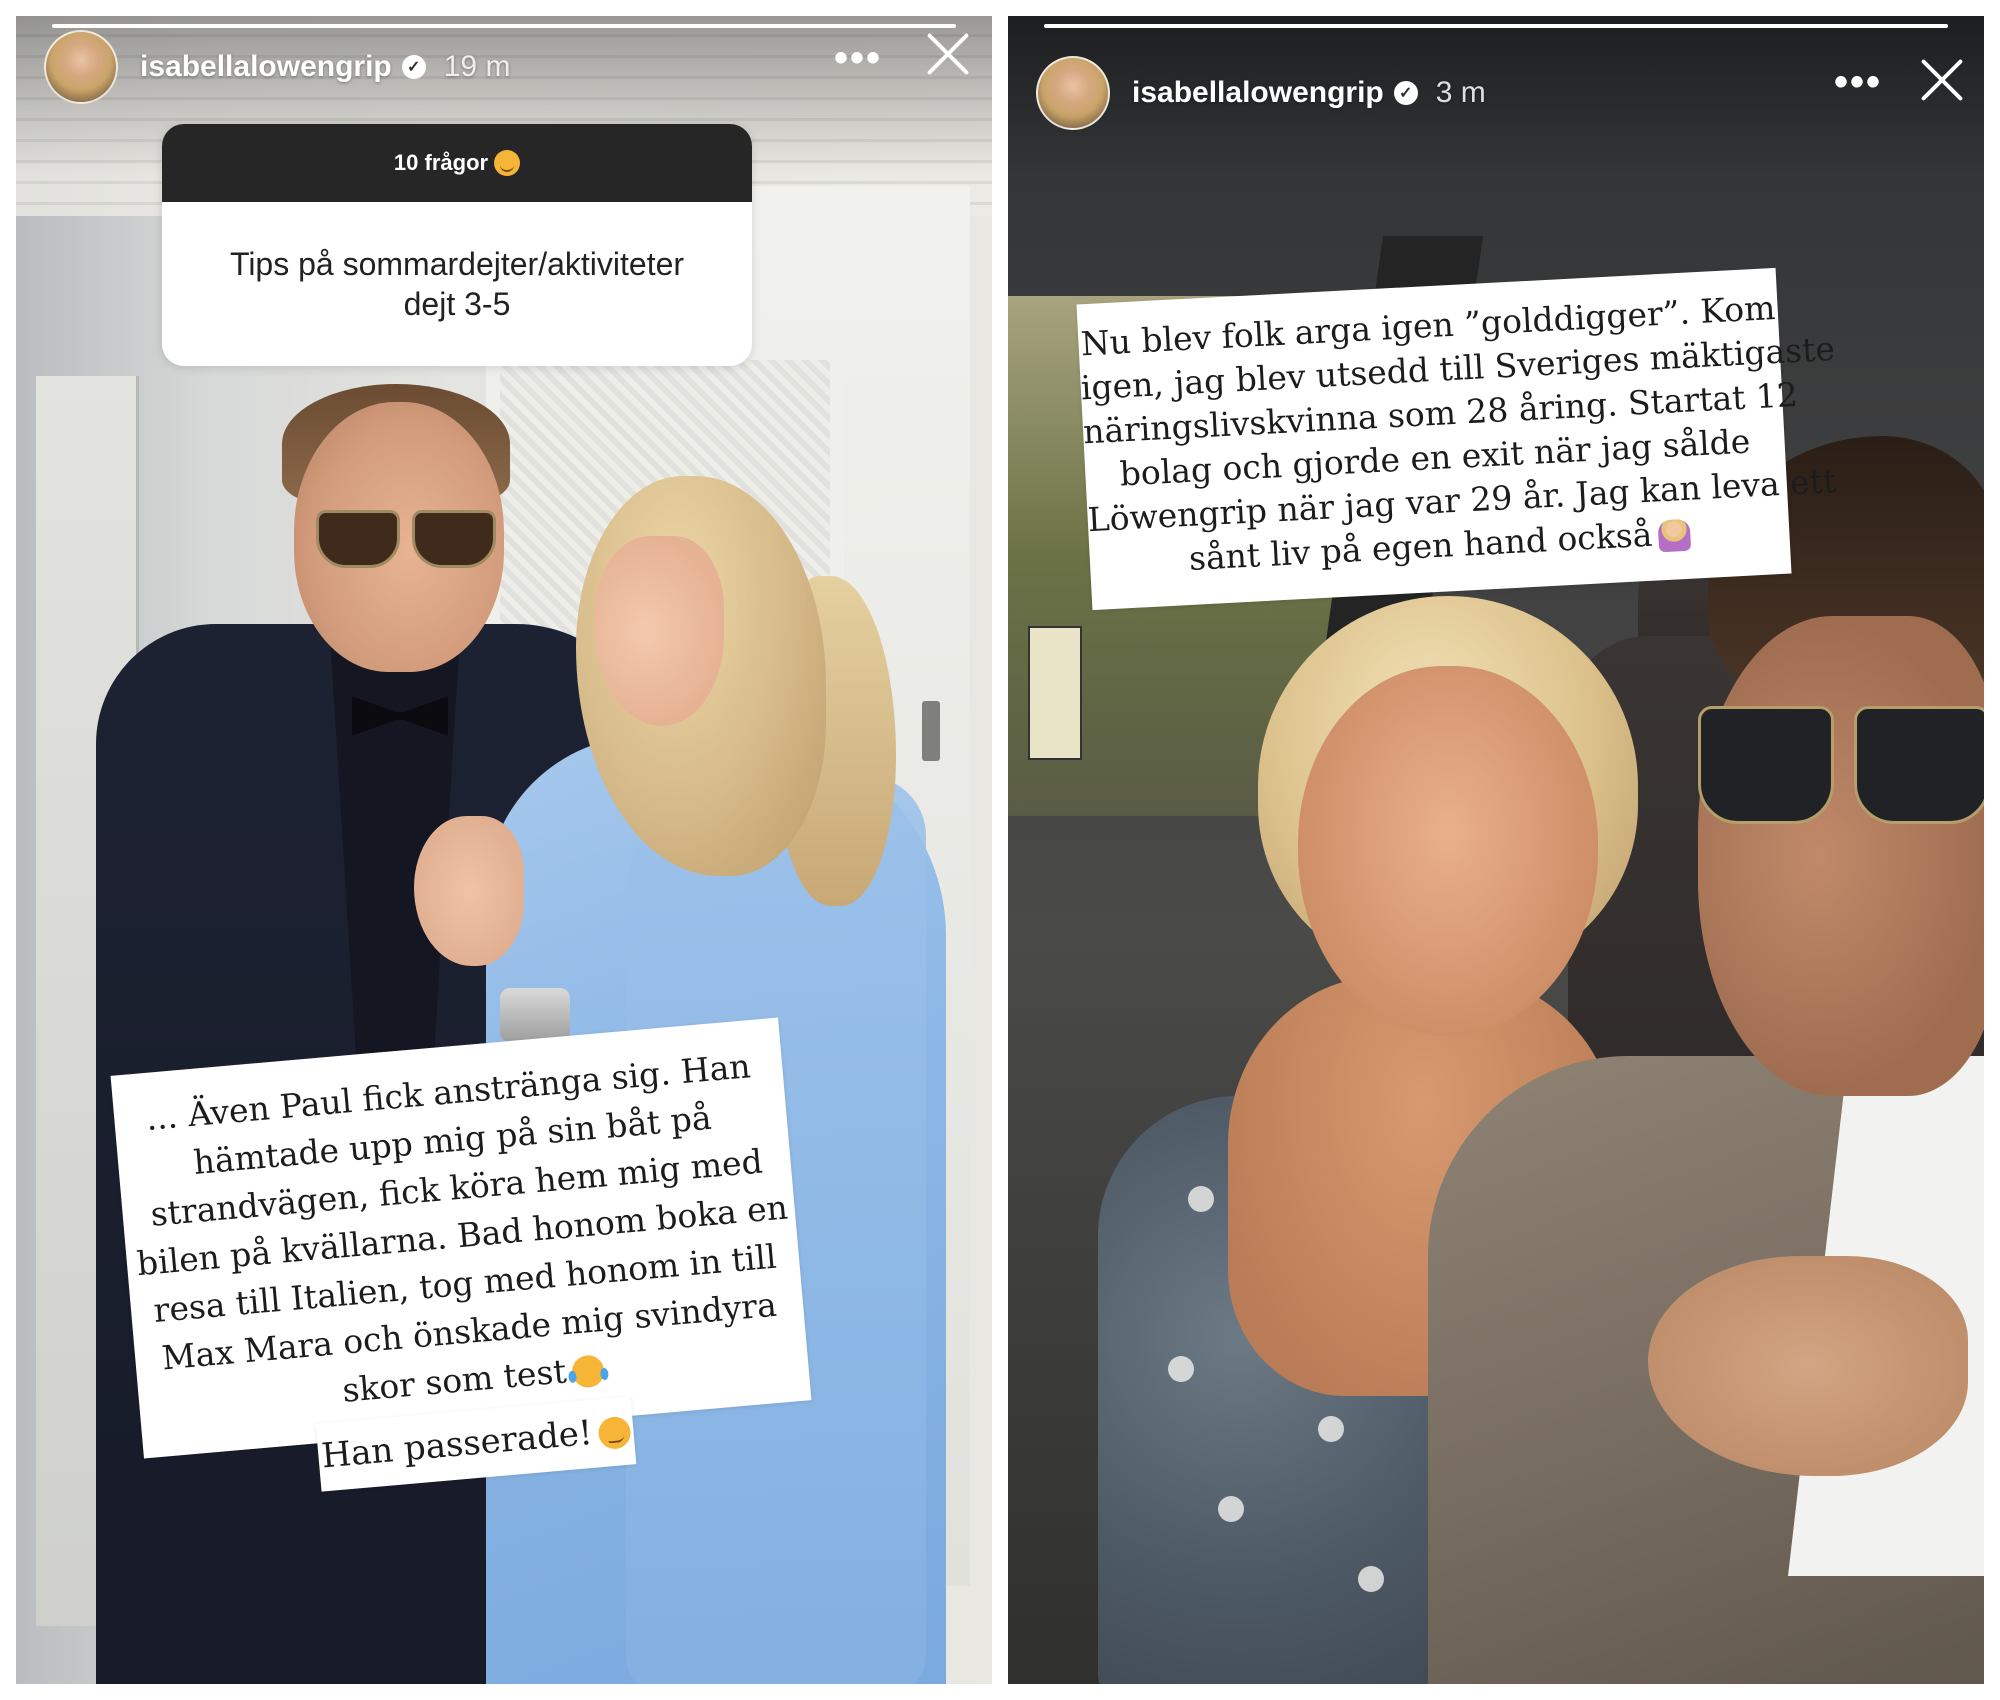 The height and width of the screenshot is (1700, 2000). Describe the element at coordinates (931, 741) in the screenshot. I see `photo-door-latch` at that location.